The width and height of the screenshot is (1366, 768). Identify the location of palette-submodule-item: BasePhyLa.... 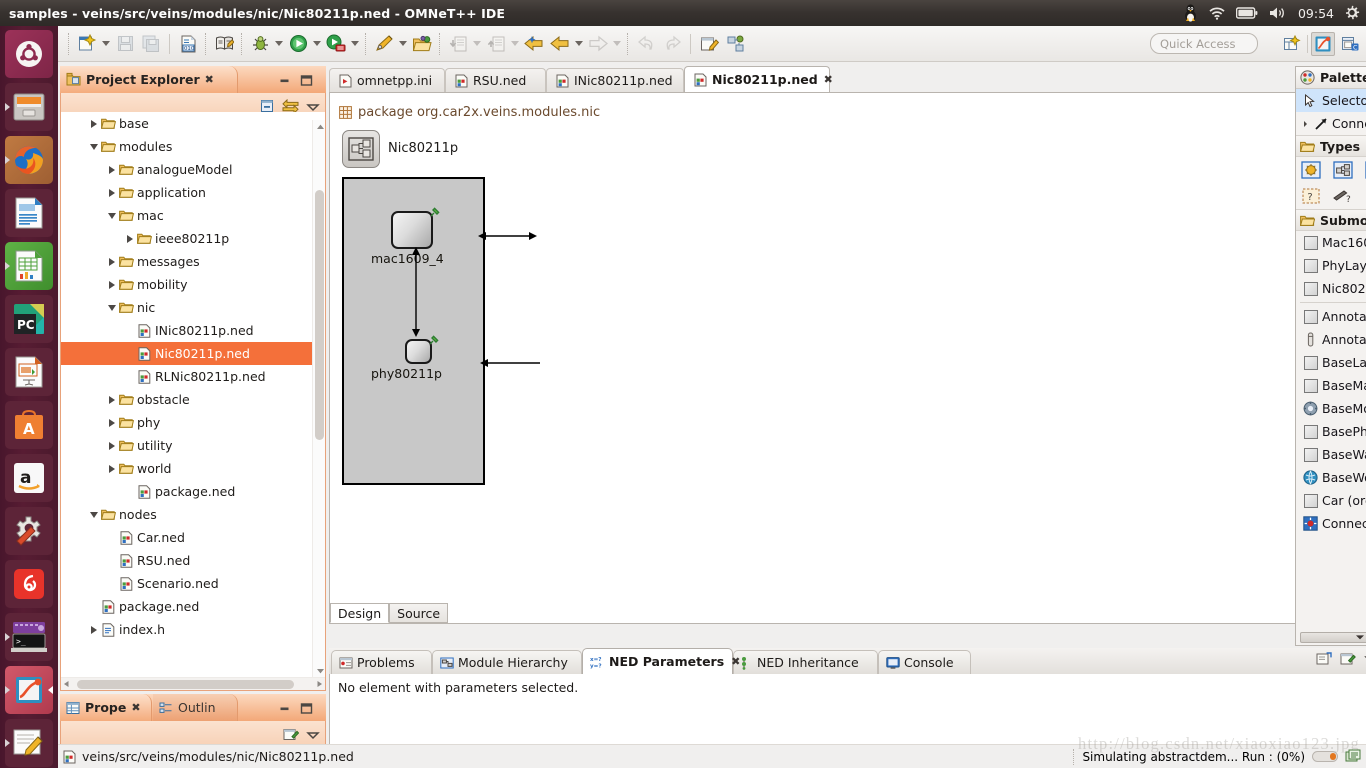
(1331, 431).